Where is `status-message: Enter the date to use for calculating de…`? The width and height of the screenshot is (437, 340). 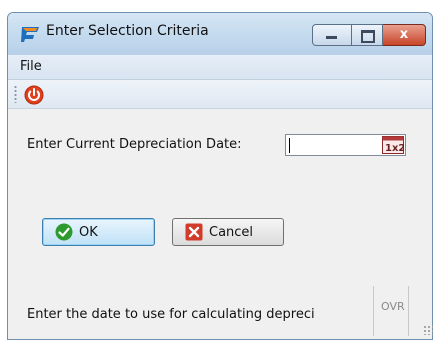 status-message: Enter the date to use for calculating de… is located at coordinates (171, 314).